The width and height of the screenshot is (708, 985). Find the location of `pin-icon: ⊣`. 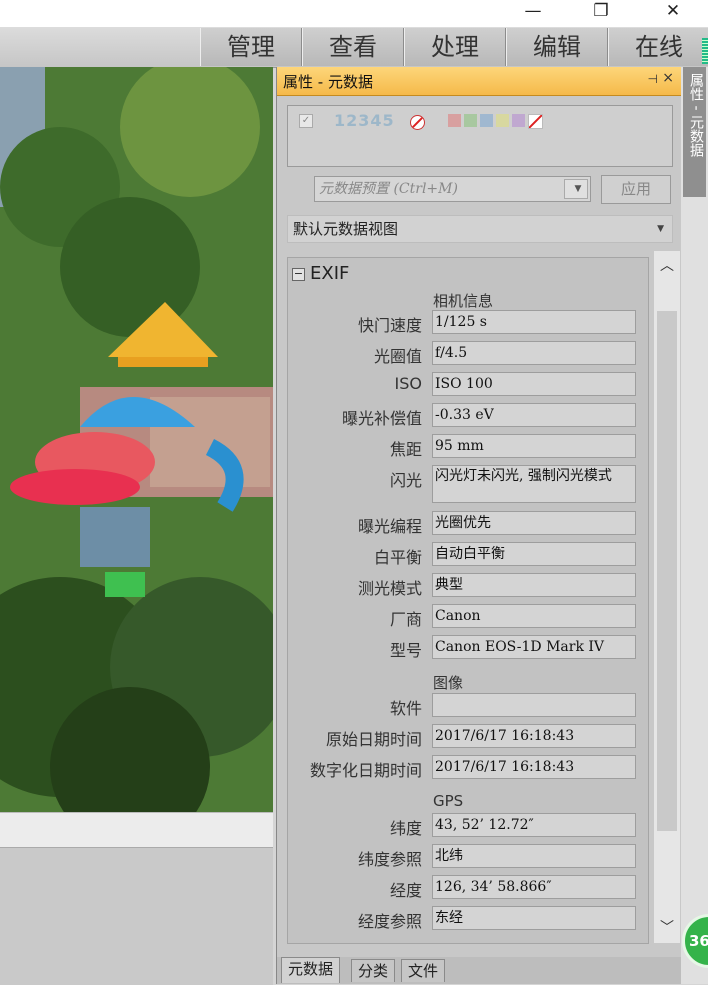

pin-icon: ⊣ is located at coordinates (653, 79).